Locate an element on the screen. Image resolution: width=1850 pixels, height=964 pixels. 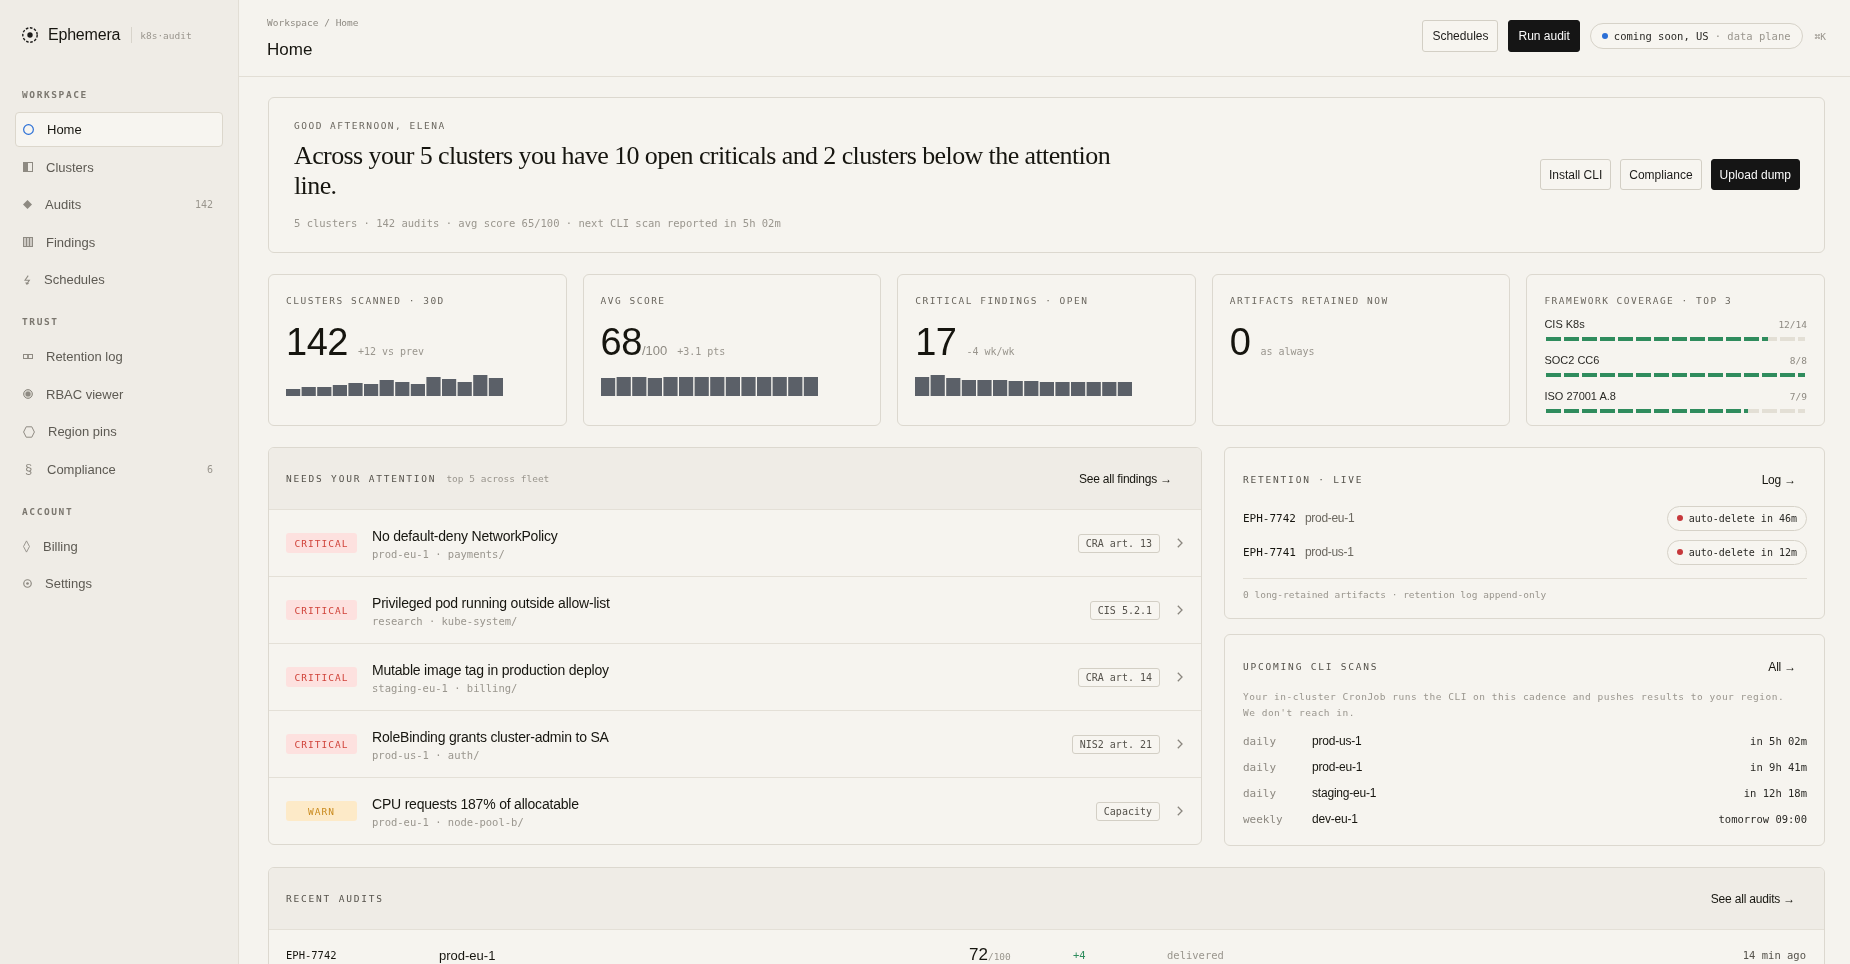
schedules-button: Schedules is located at coordinates (1460, 36).